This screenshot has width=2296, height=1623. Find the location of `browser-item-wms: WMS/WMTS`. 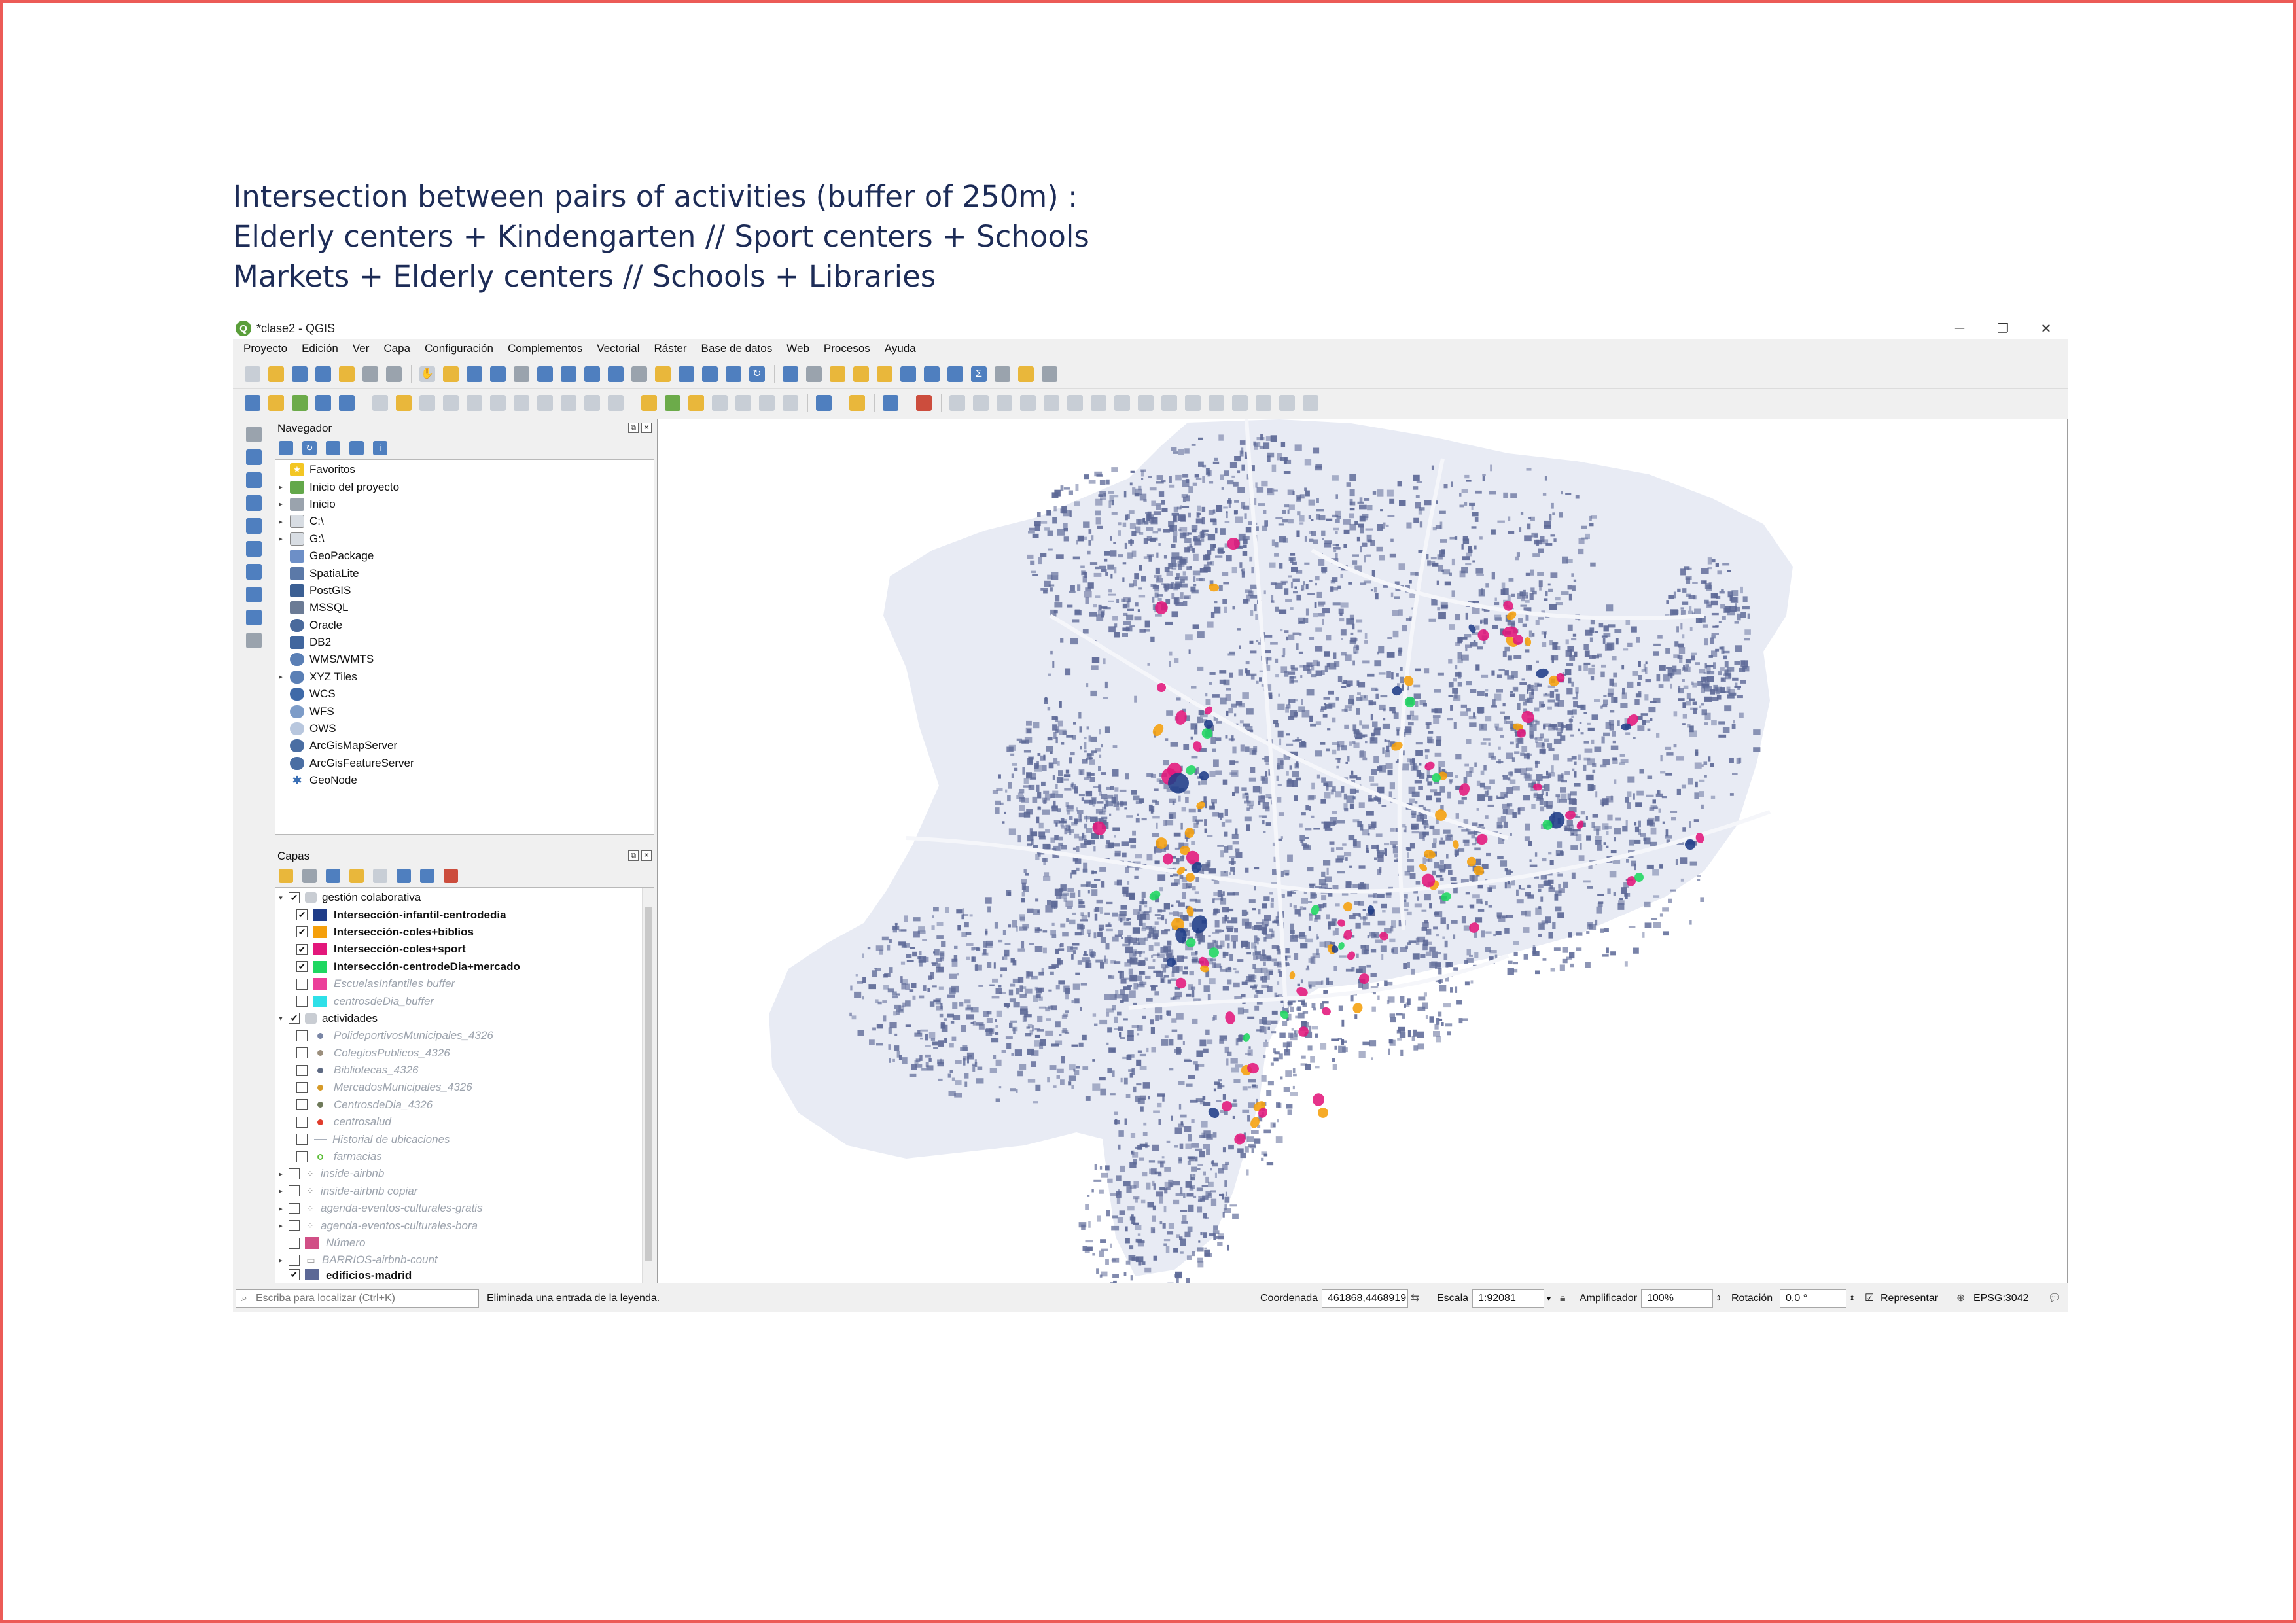

browser-item-wms: WMS/WMTS is located at coordinates (464, 659).